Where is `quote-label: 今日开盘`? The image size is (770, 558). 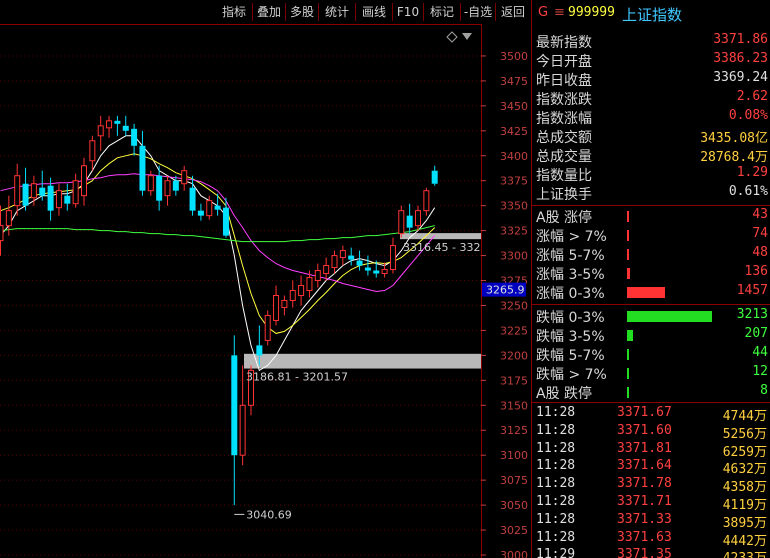 quote-label: 今日开盘 is located at coordinates (564, 62).